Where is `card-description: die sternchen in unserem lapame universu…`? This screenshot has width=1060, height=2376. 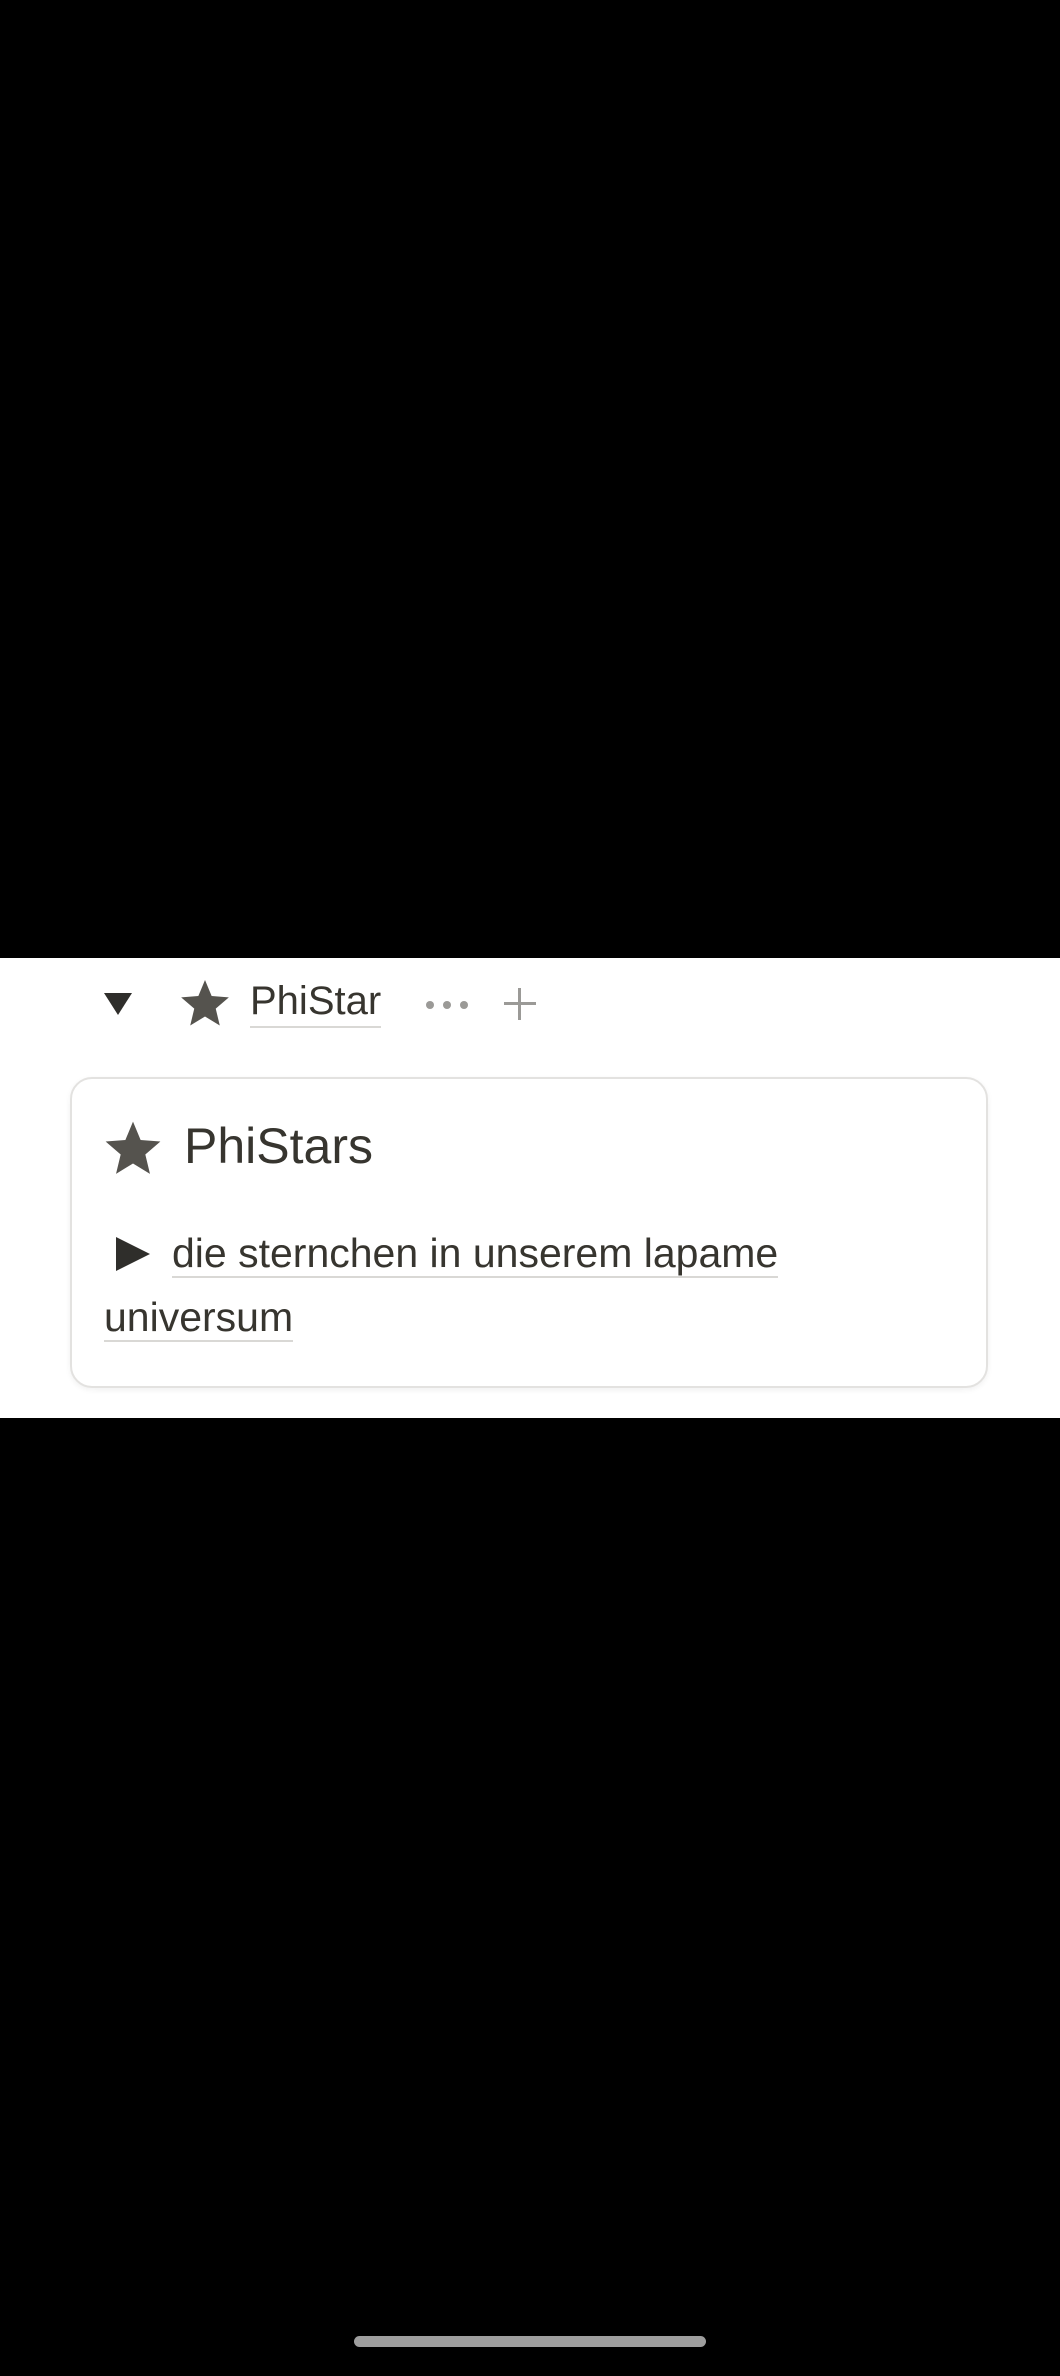 card-description: die sternchen in unserem lapame universu… is located at coordinates (514, 1285).